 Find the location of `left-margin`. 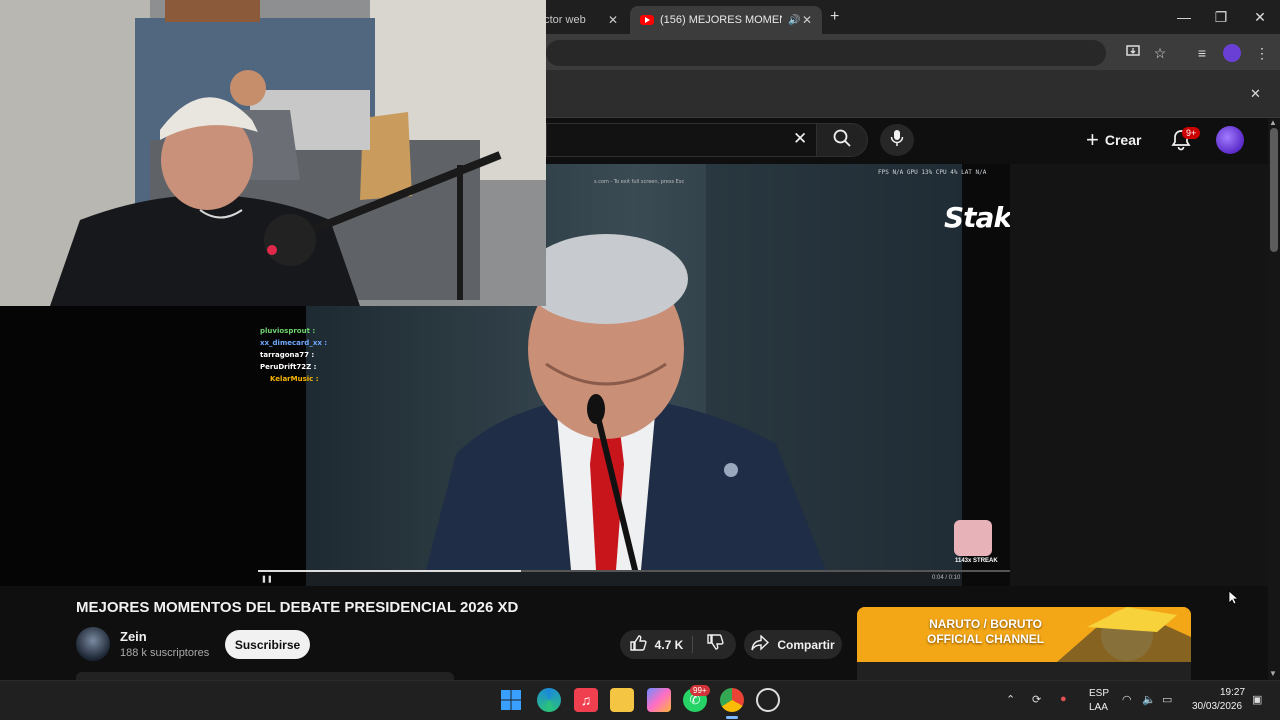

left-margin is located at coordinates (129, 446).